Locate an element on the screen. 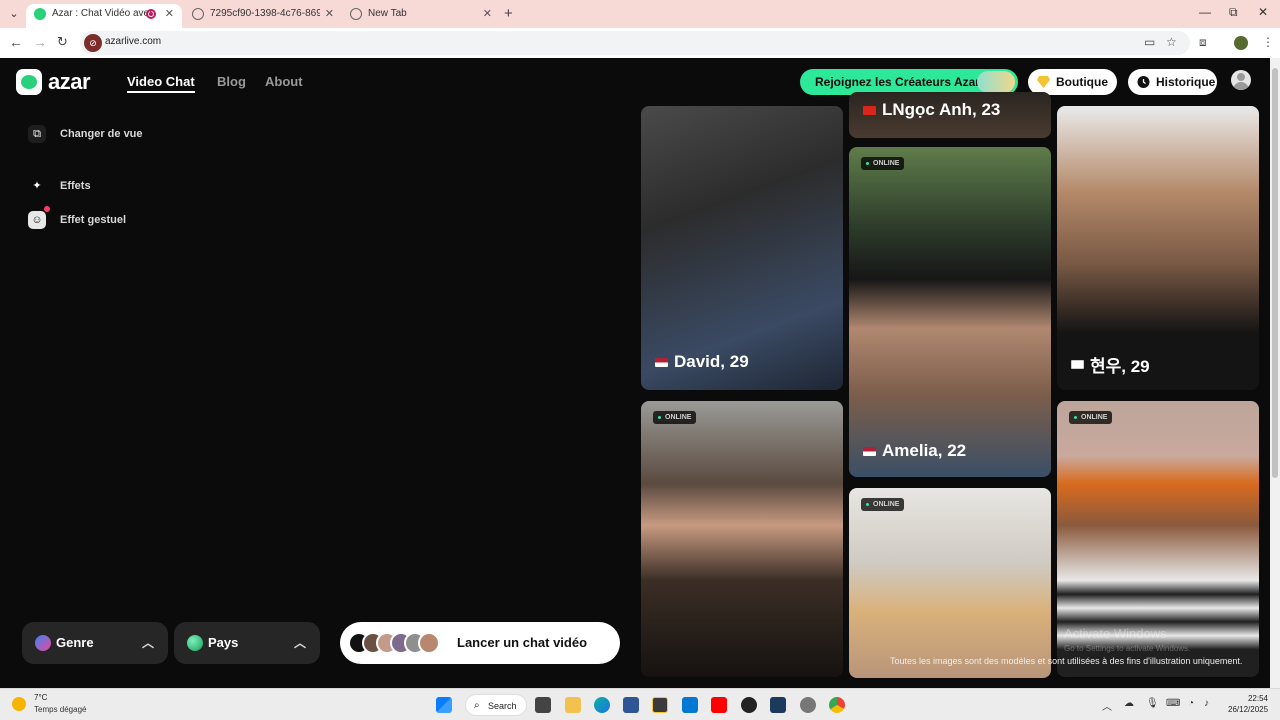  tab-new: New Tab ✕ is located at coordinates (421, 16).